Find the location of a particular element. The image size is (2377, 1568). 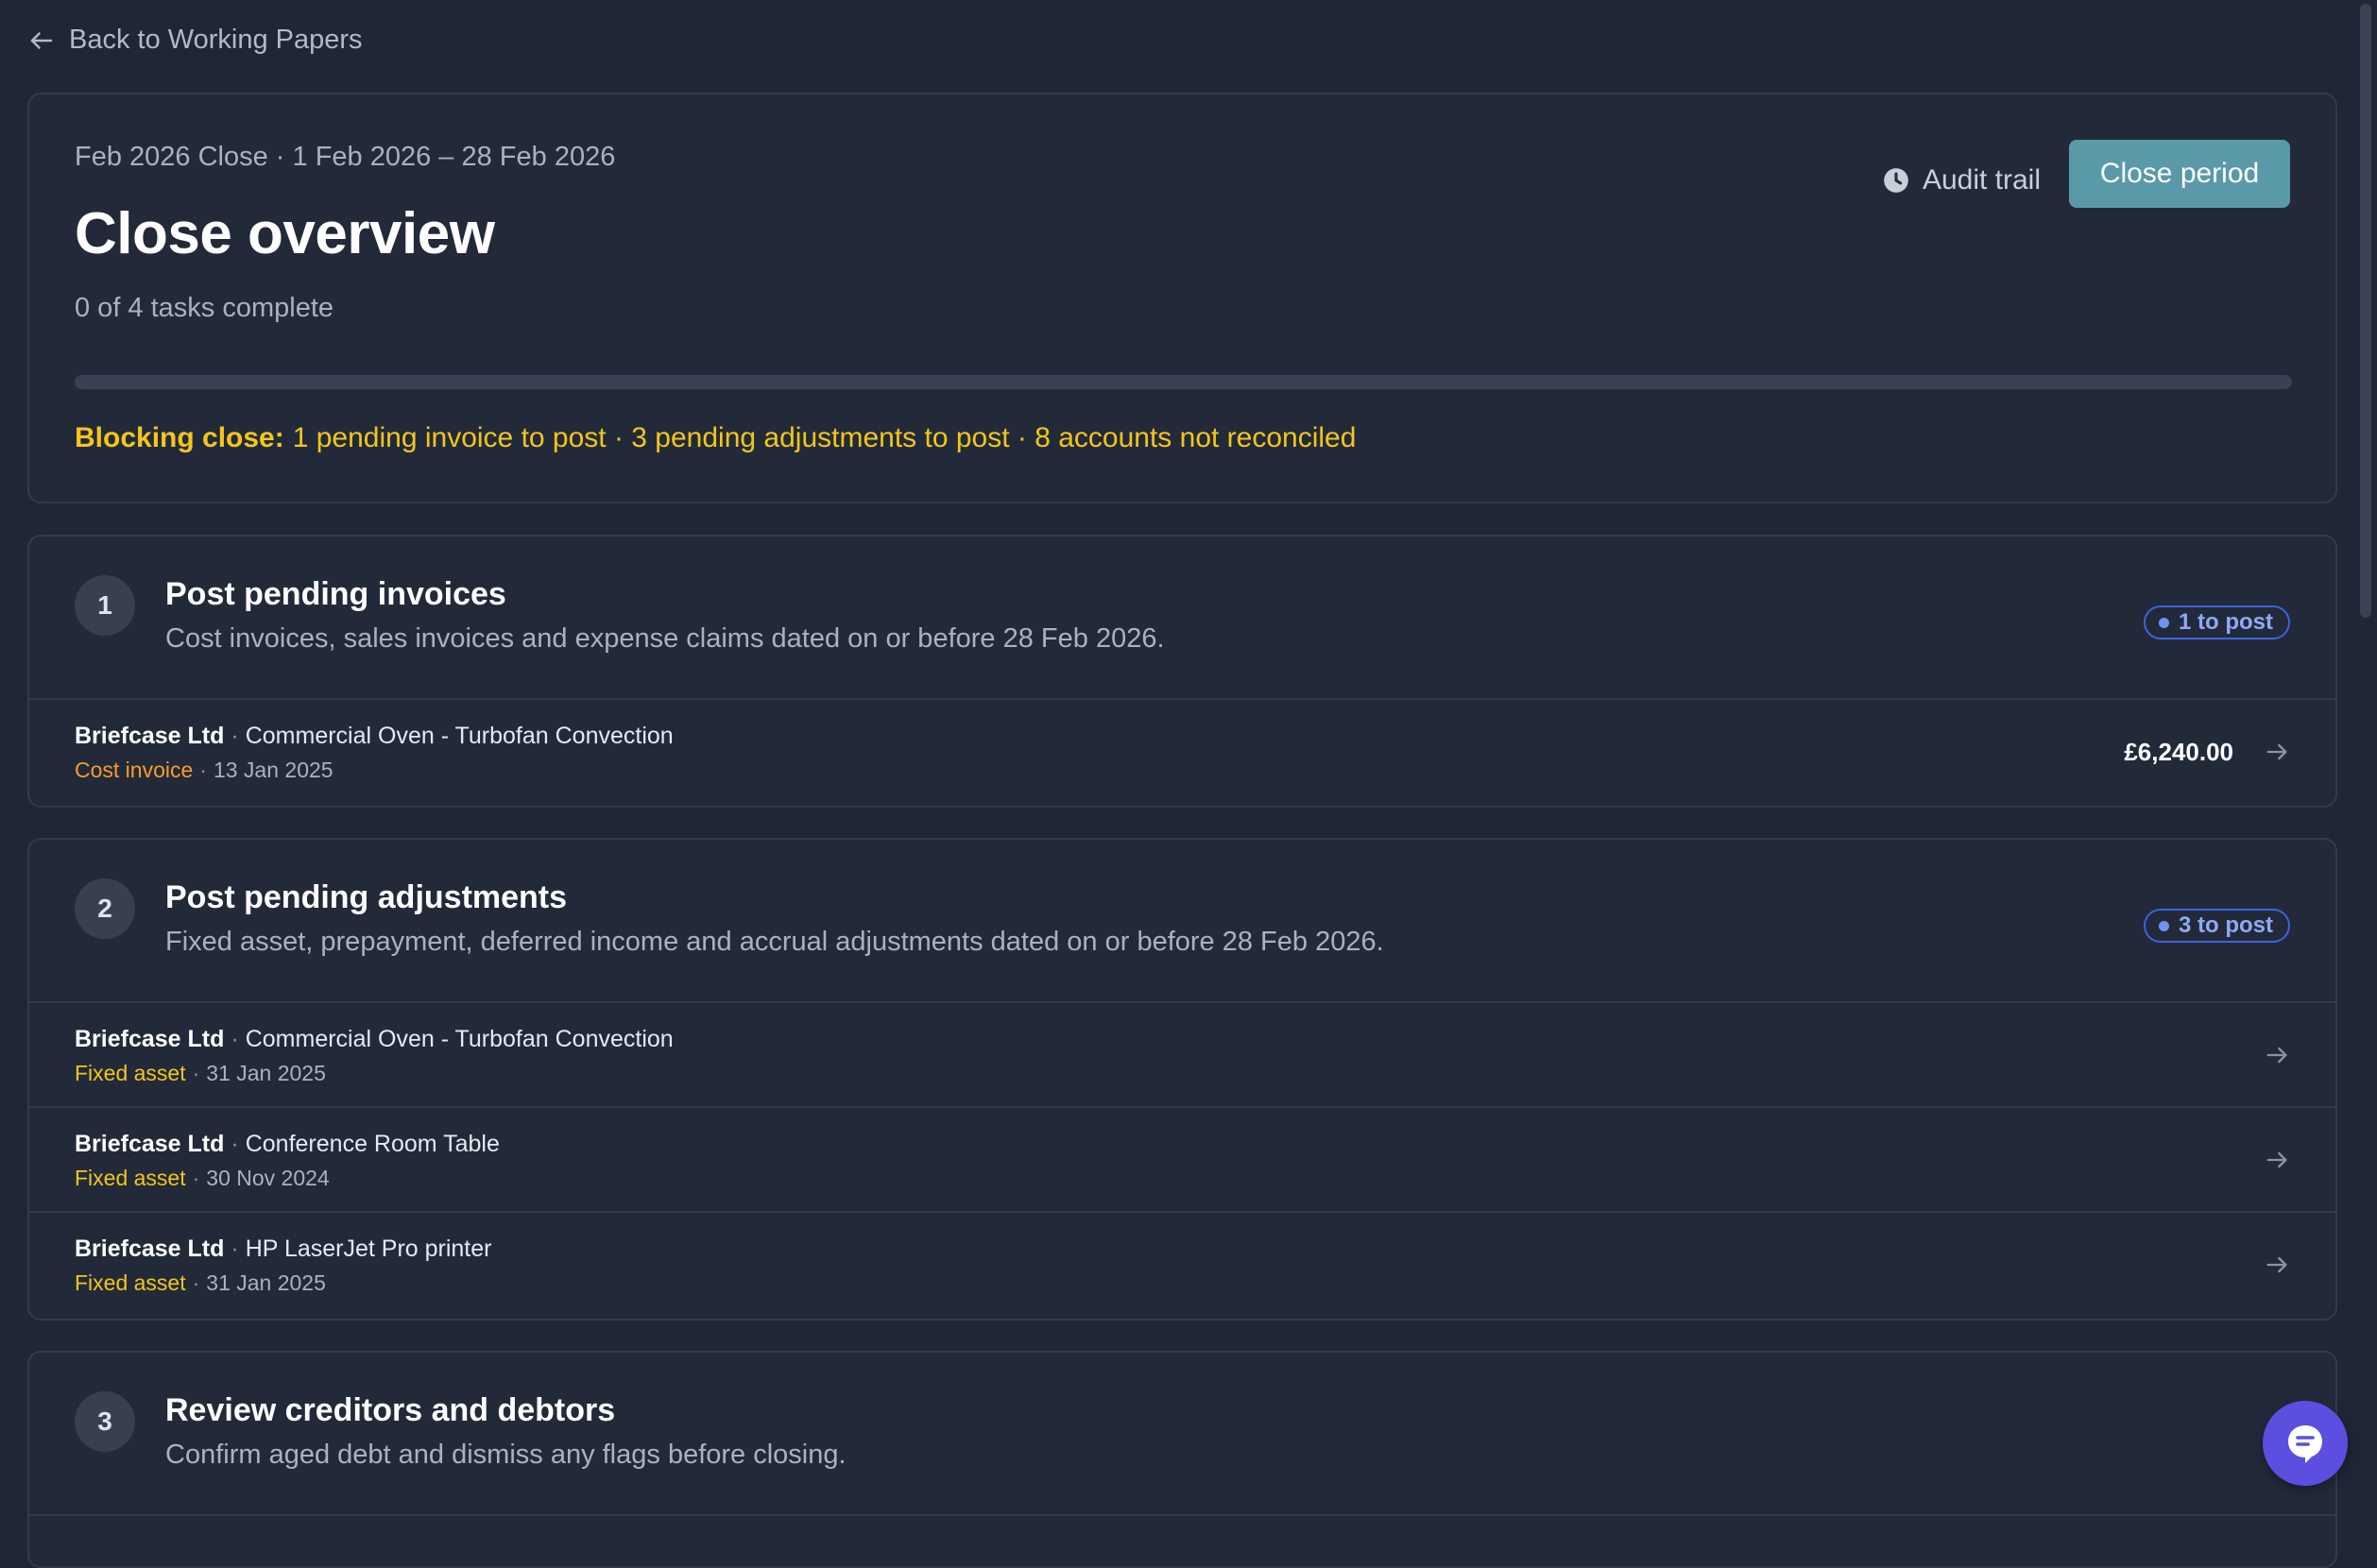

document-type: Cost invoice is located at coordinates (134, 770).